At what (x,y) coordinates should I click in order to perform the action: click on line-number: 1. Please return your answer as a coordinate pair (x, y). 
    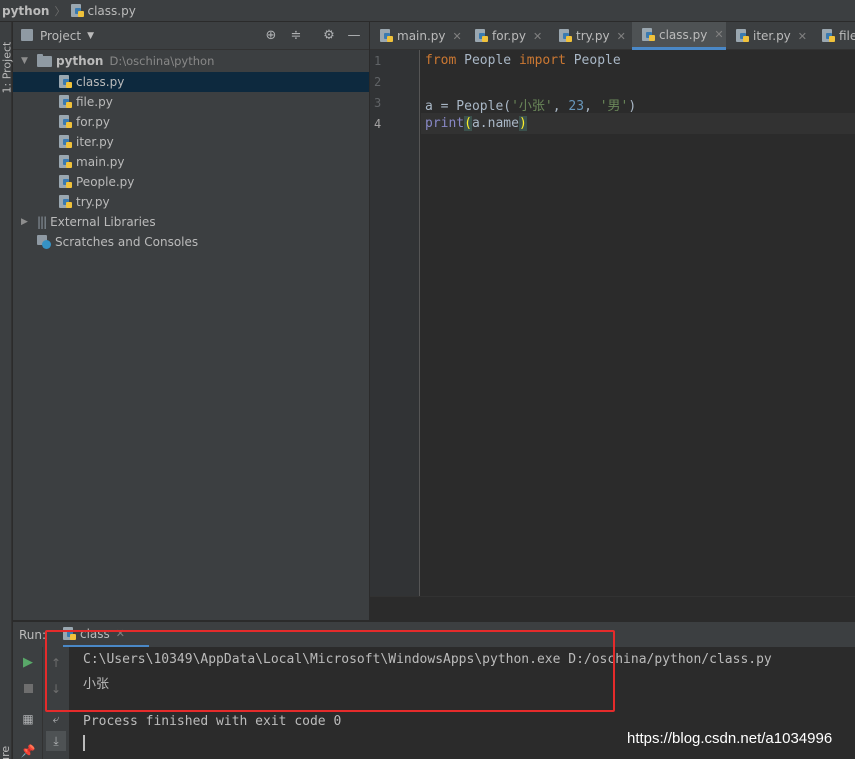
    Looking at the image, I should click on (378, 61).